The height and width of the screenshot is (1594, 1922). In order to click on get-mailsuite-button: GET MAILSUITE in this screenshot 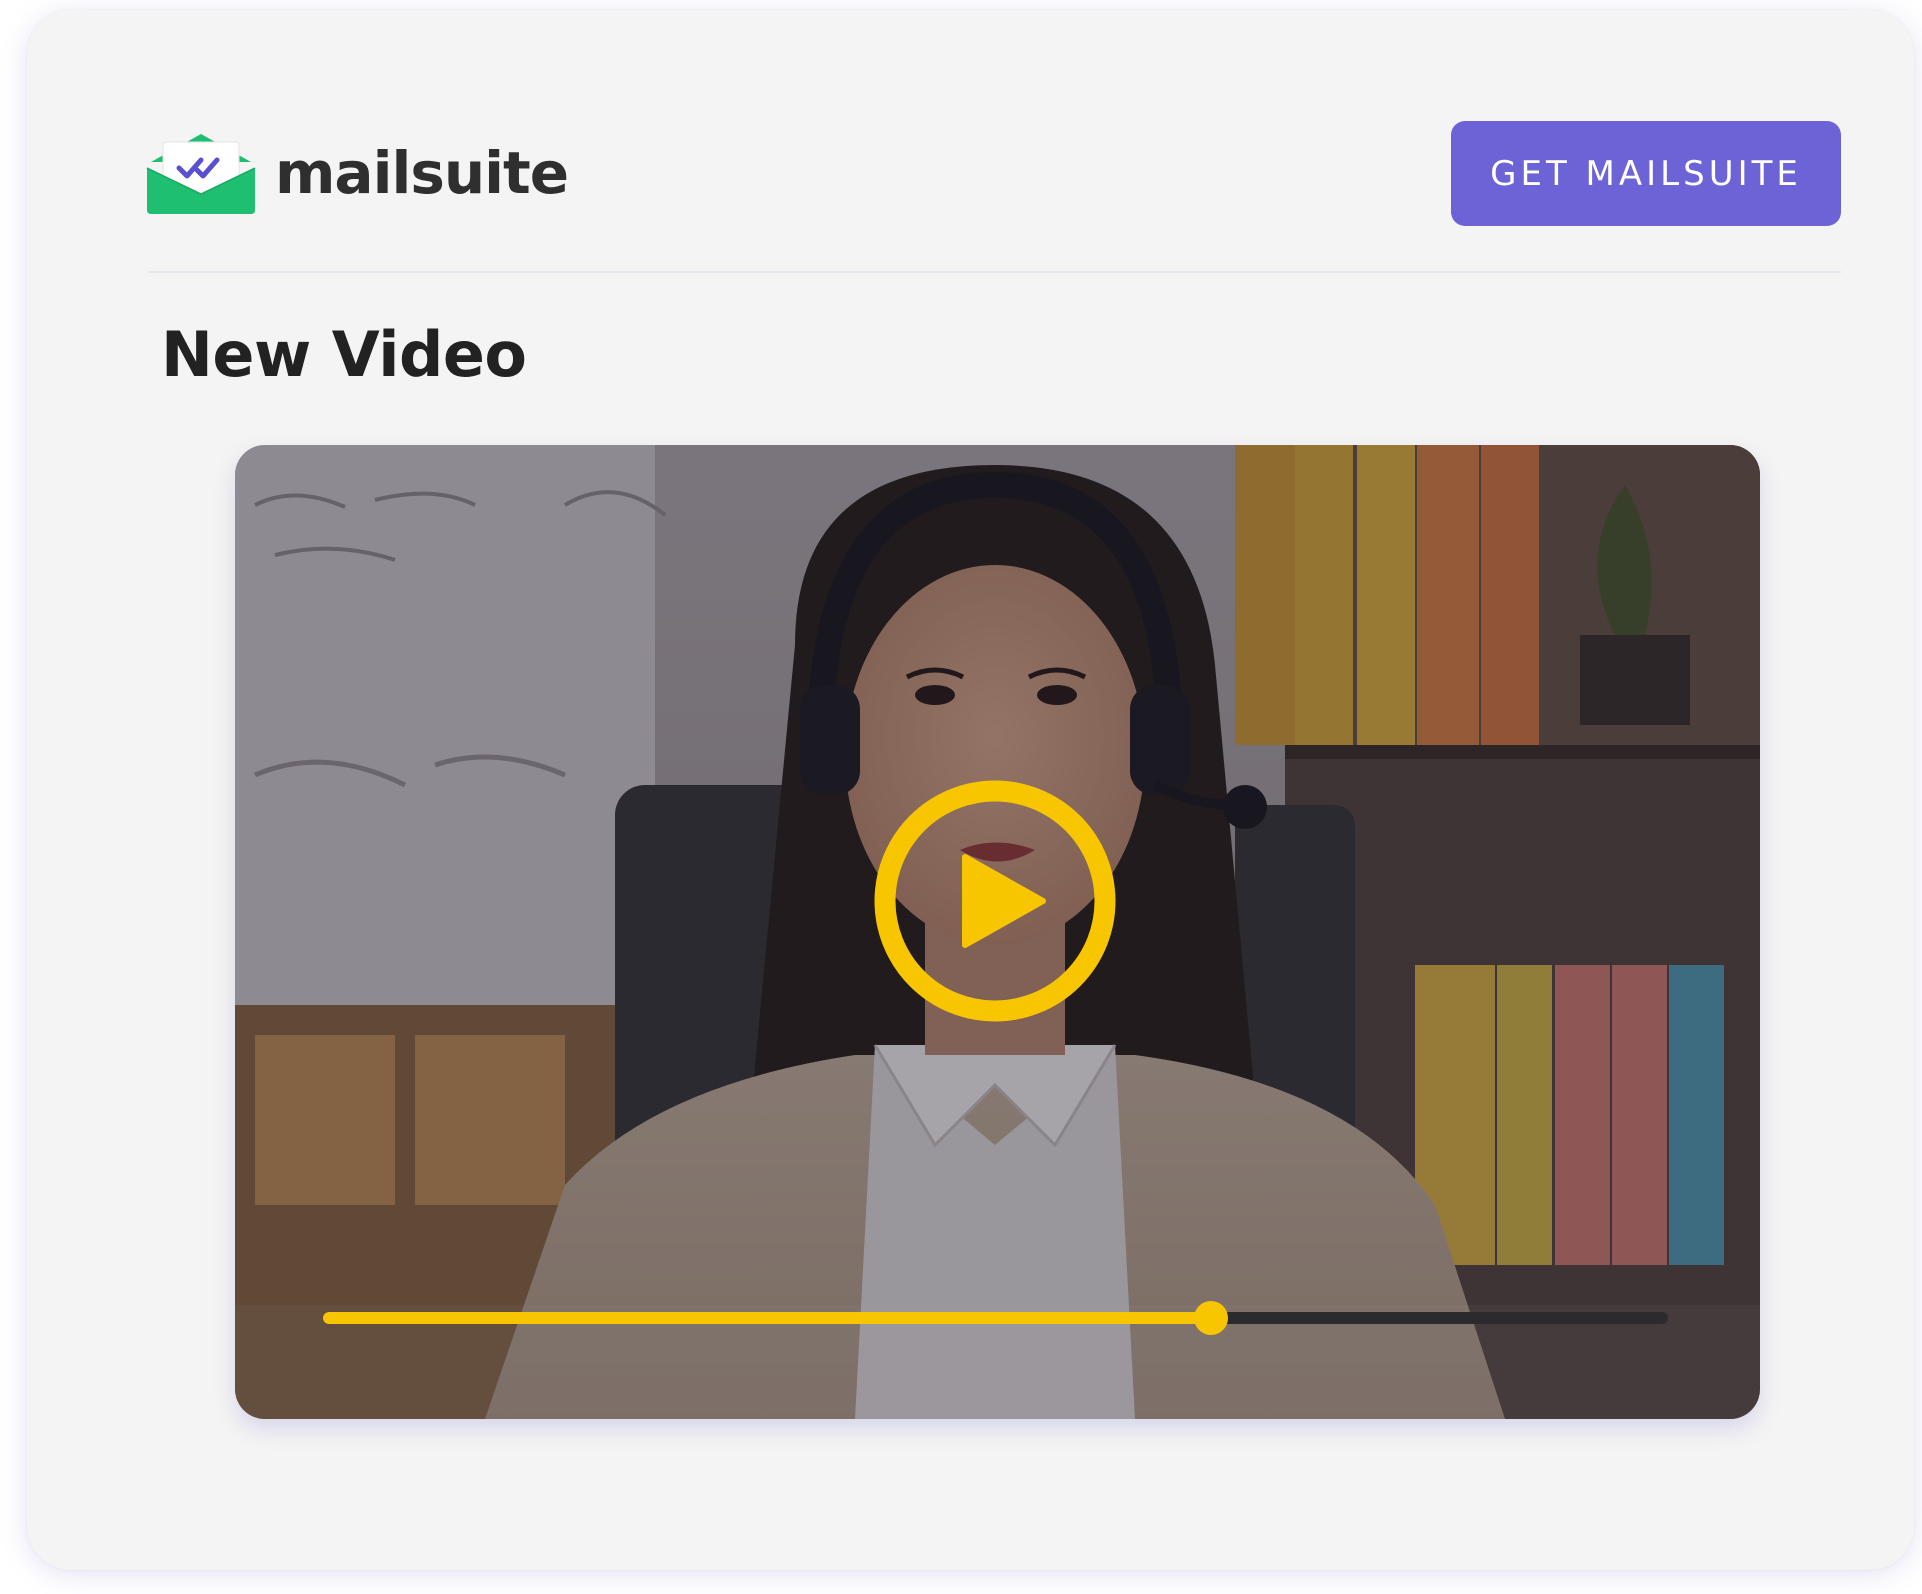, I will do `click(1646, 173)`.